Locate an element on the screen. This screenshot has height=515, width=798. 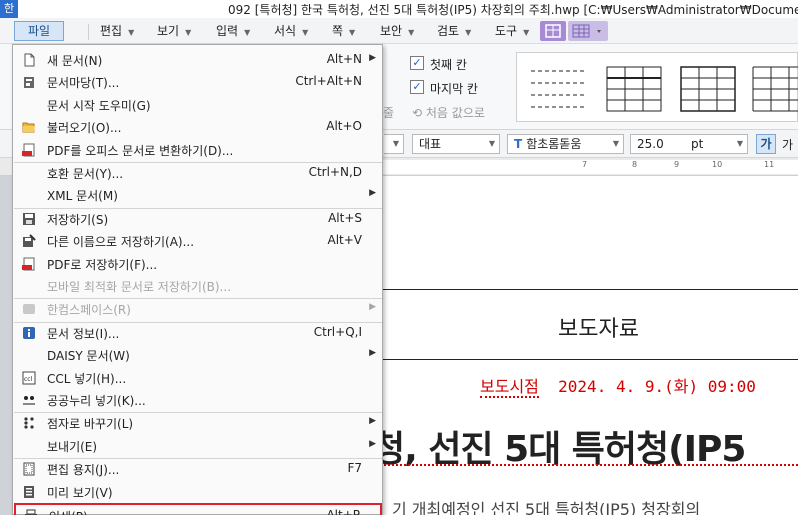
first-column-checkbox: ✓ is located at coordinates (417, 63).